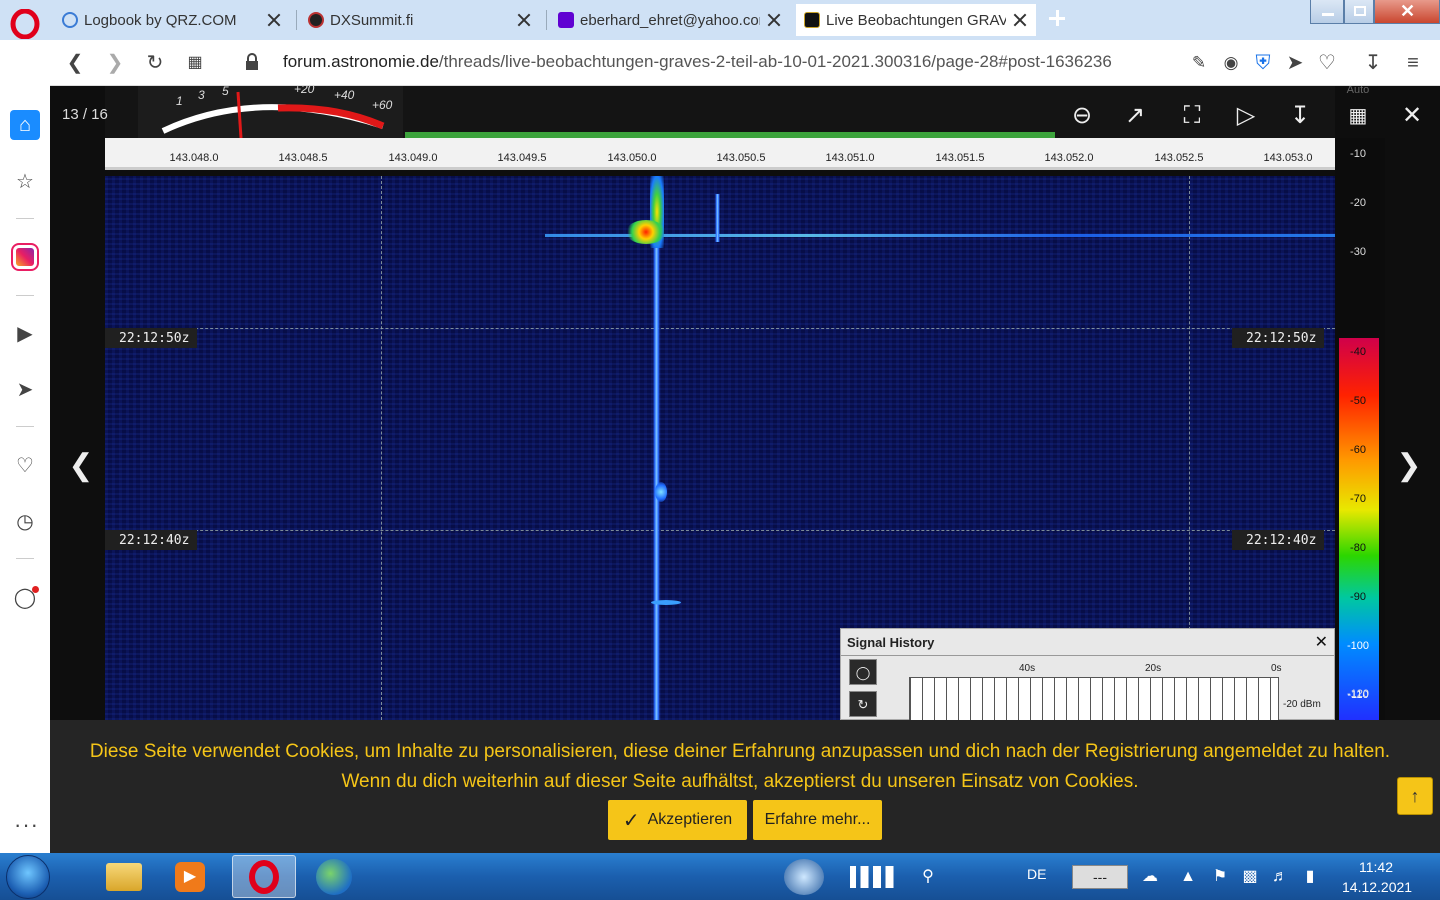  What do you see at coordinates (1358, 694) in the screenshot?
I see `scale-label: -120` at bounding box center [1358, 694].